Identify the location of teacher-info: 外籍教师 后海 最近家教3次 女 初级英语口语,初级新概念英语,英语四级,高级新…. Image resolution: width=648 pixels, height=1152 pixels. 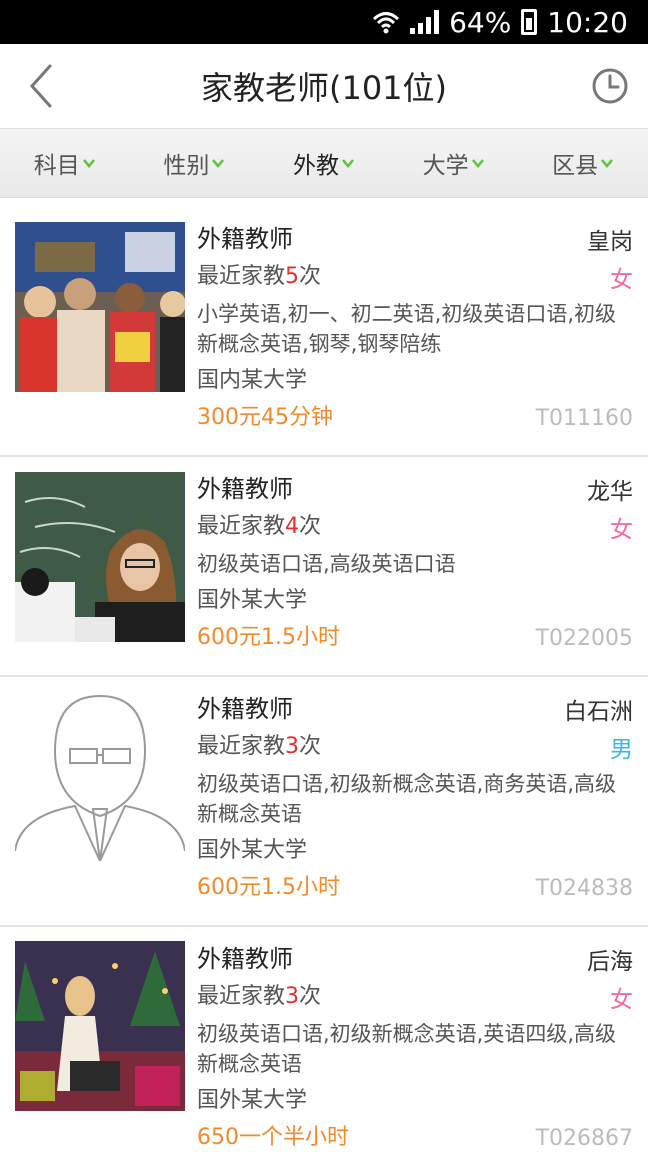
(415, 1046).